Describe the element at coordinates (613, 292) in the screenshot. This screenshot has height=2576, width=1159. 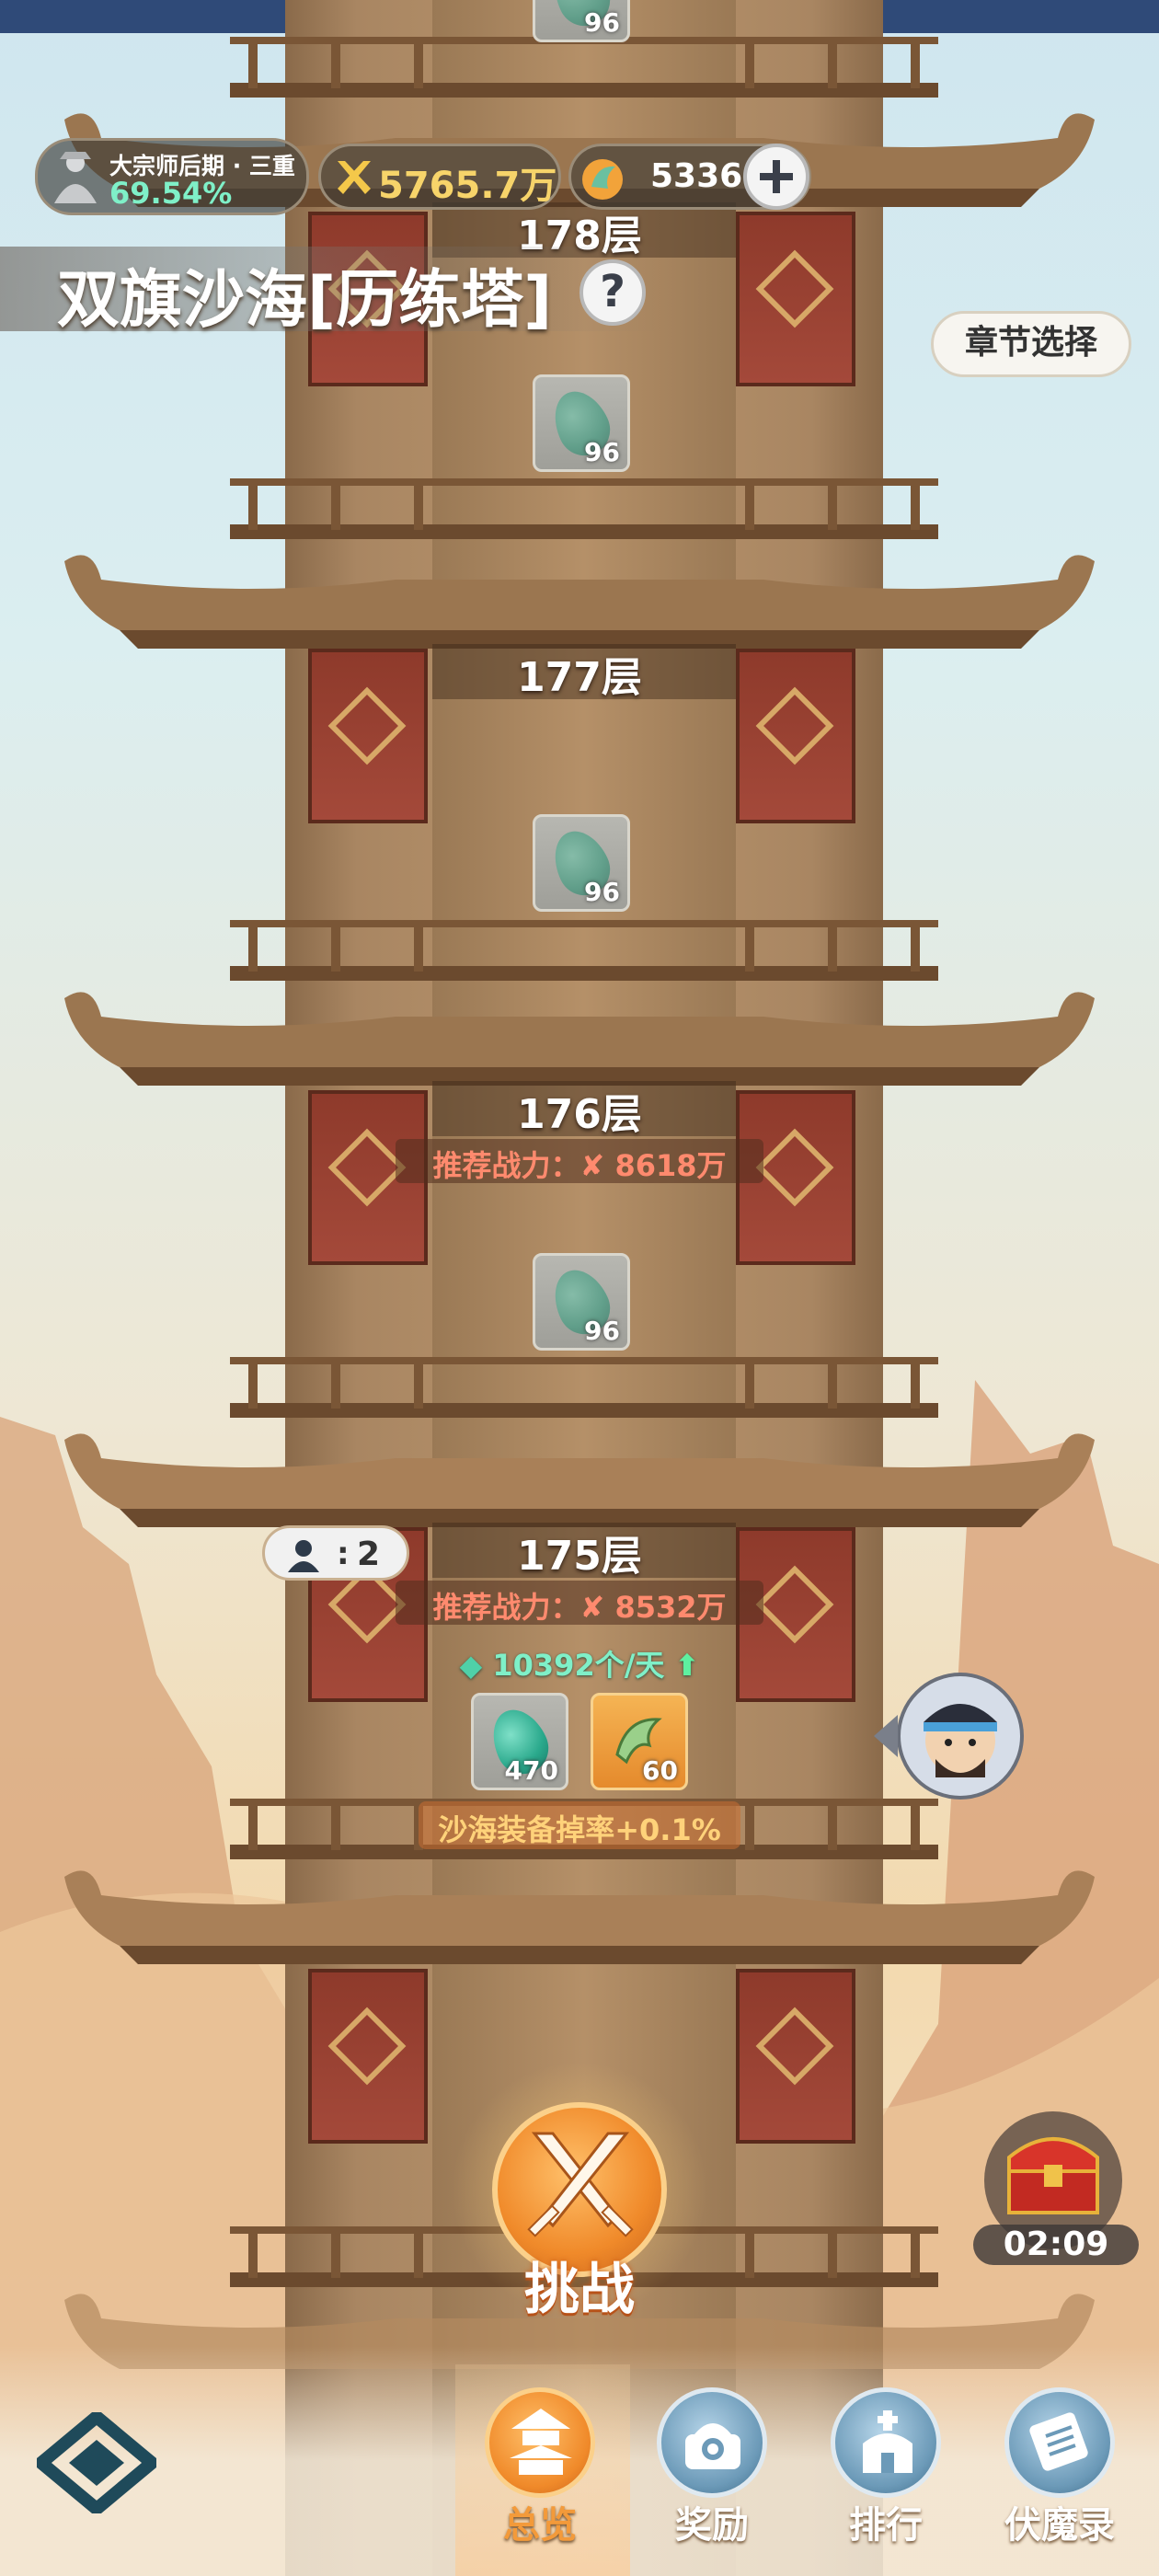
I see `help-button: ?` at that location.